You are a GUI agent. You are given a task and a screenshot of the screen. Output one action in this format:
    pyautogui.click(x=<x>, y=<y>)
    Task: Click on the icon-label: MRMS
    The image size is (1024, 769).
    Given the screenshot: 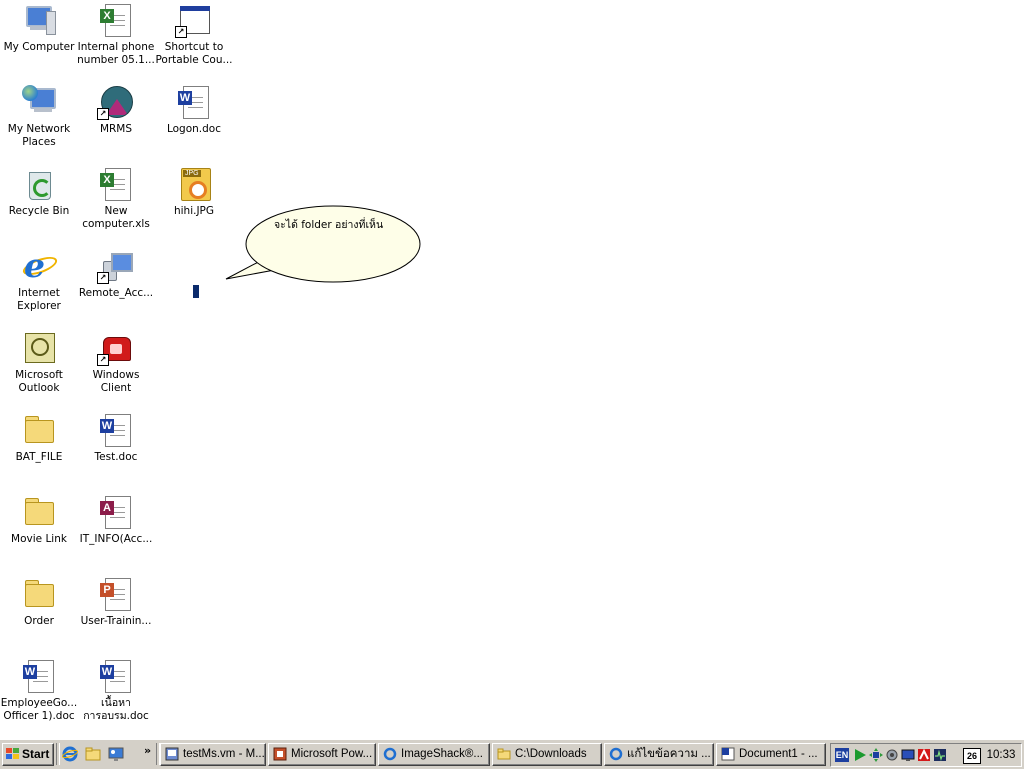 What is the action you would take?
    pyautogui.click(x=116, y=129)
    